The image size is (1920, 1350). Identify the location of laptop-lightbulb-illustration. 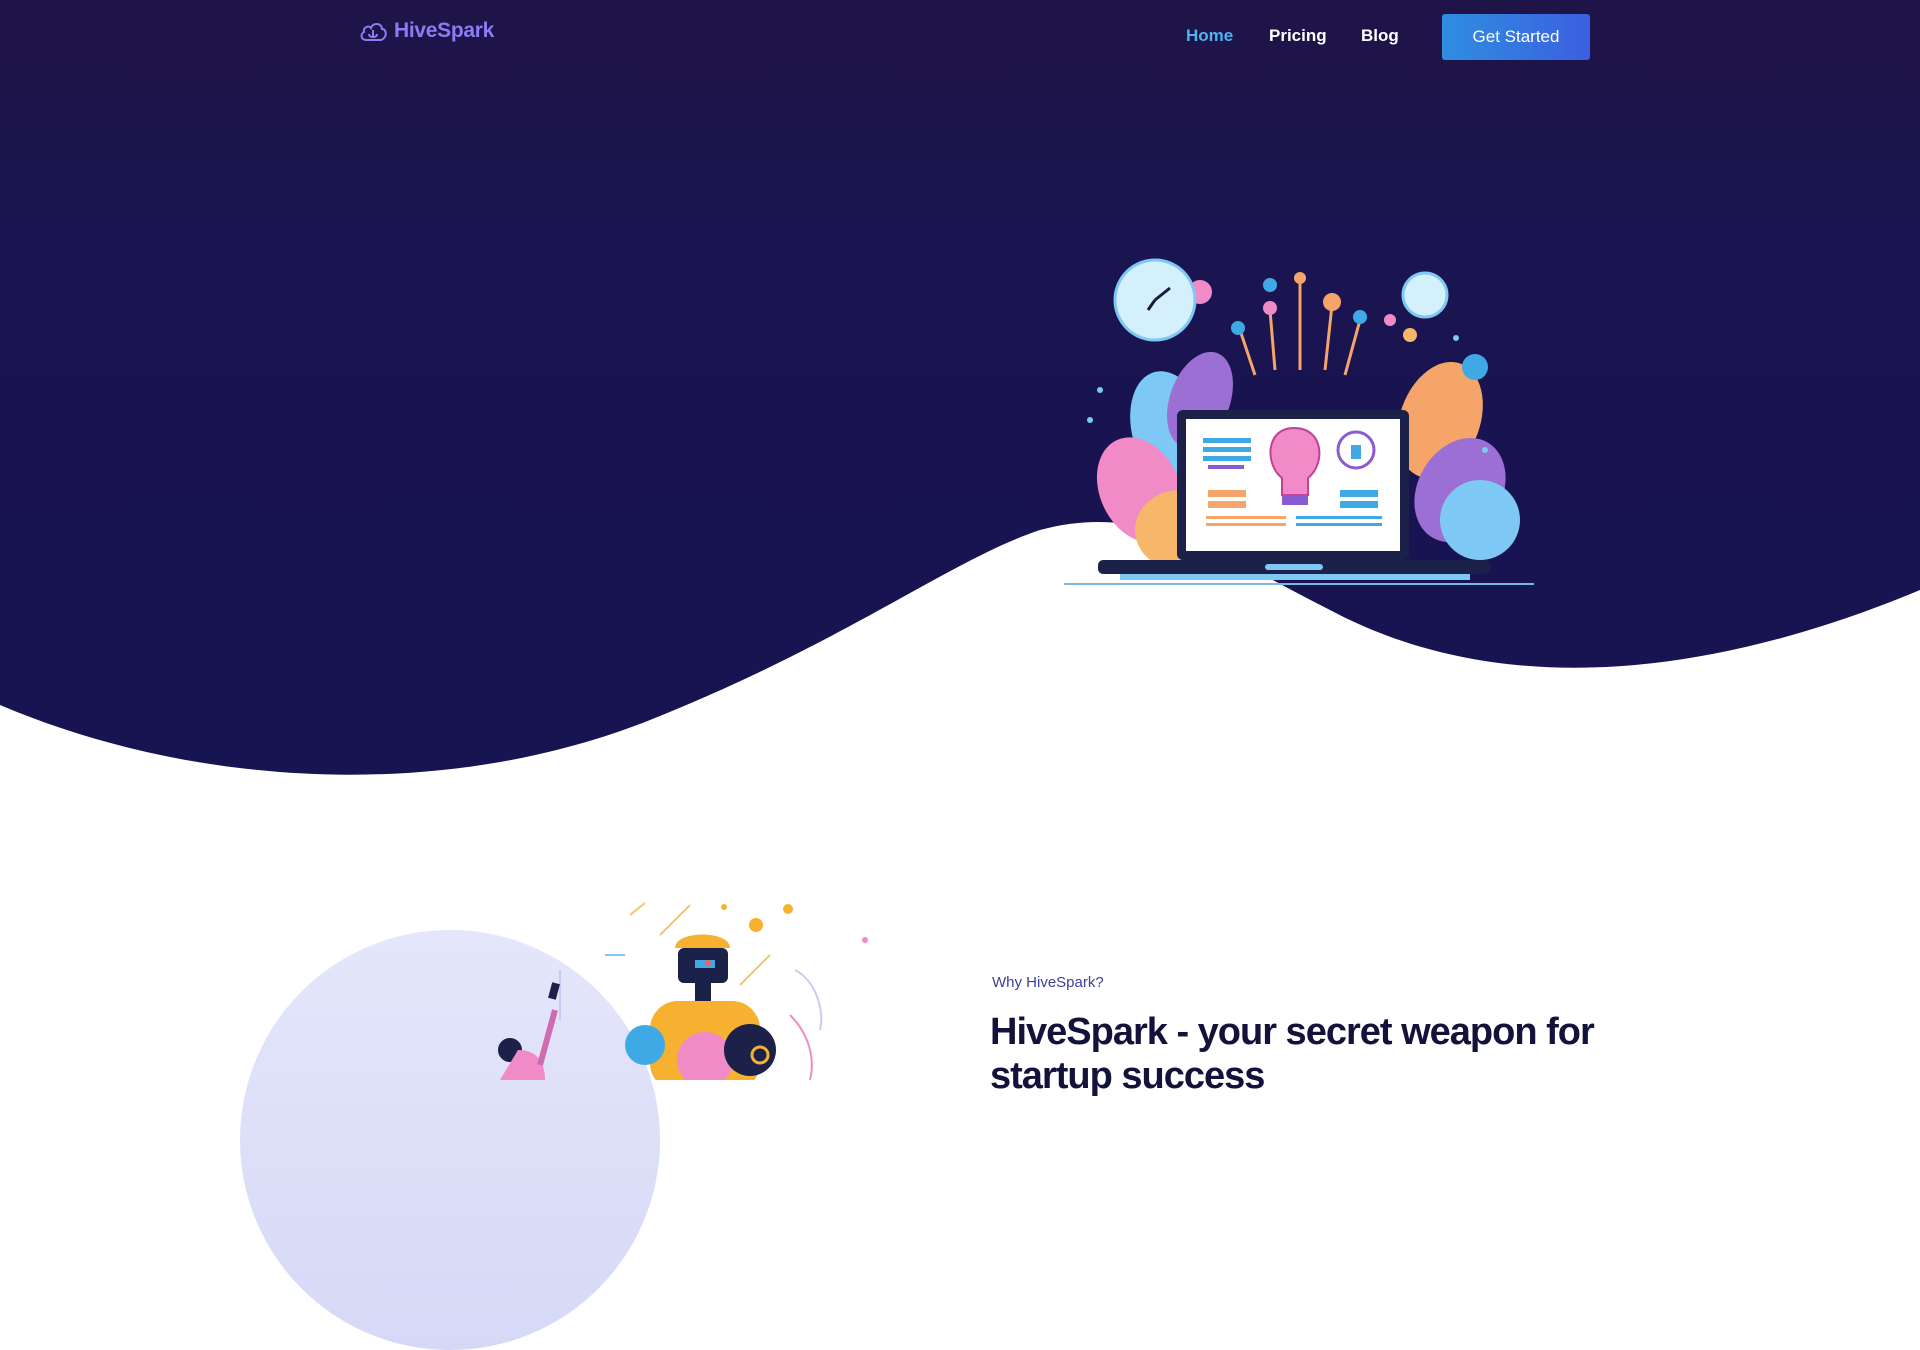
(1299, 421).